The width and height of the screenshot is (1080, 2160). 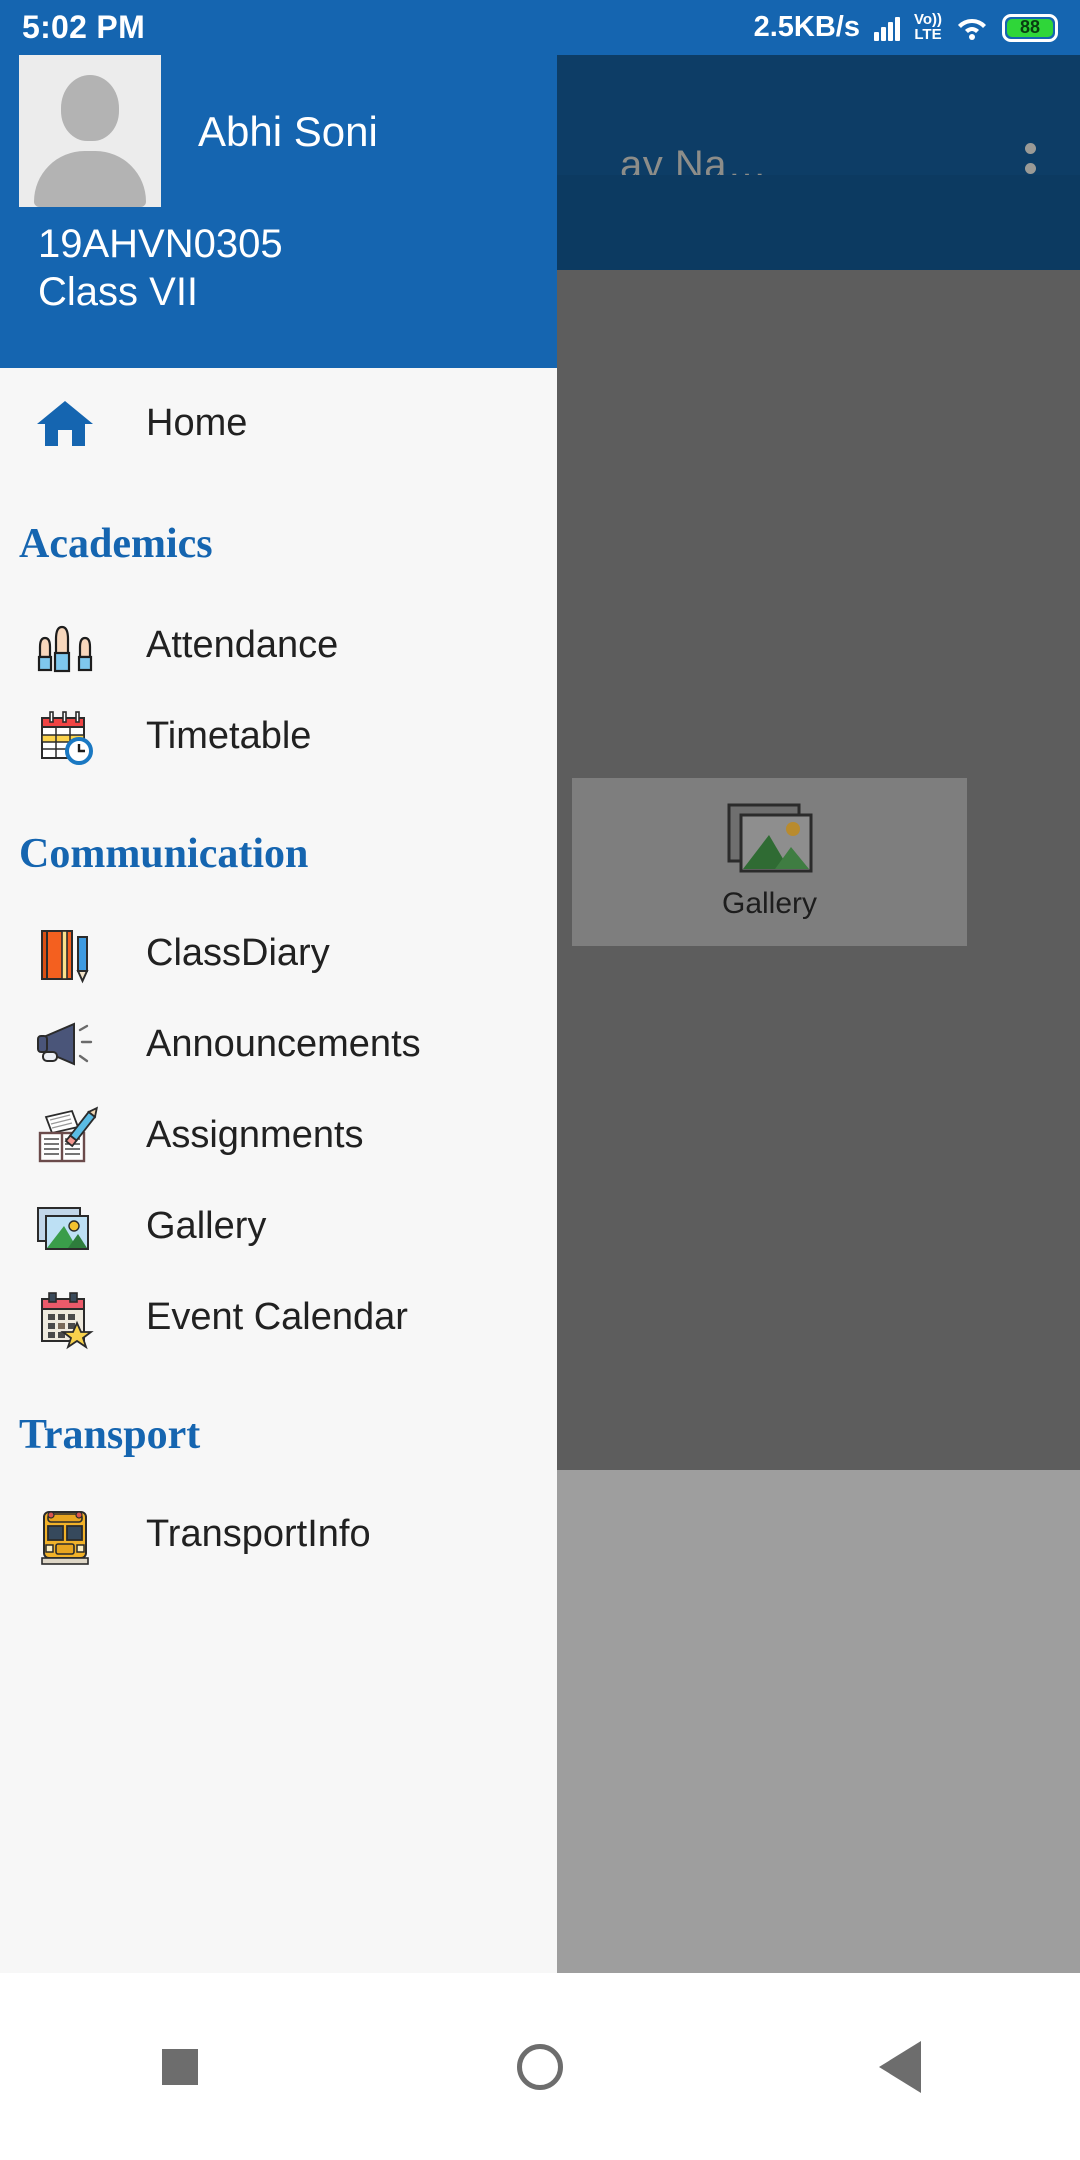 I want to click on menu-item-transportinfo: TransportInfo, so click(x=278, y=1534).